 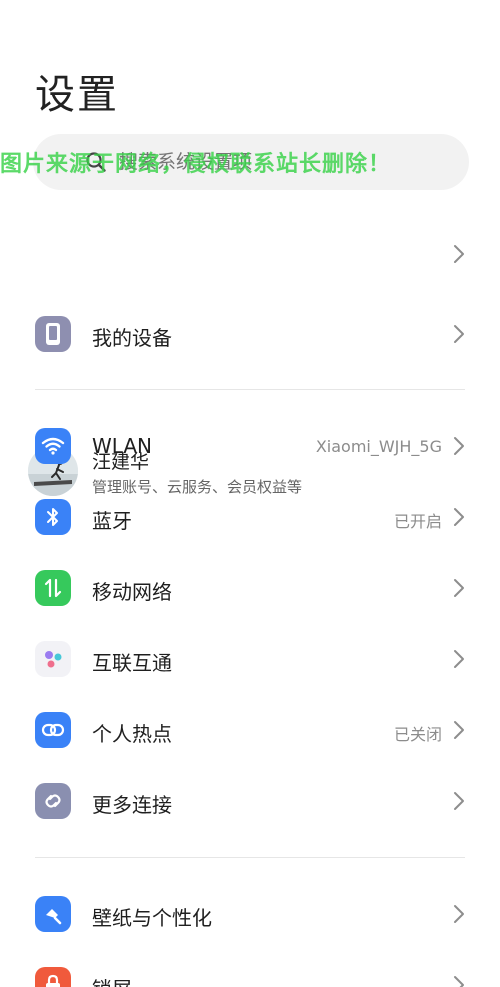 I want to click on setting-label-bluetooth: 蓝牙, so click(x=112, y=521).